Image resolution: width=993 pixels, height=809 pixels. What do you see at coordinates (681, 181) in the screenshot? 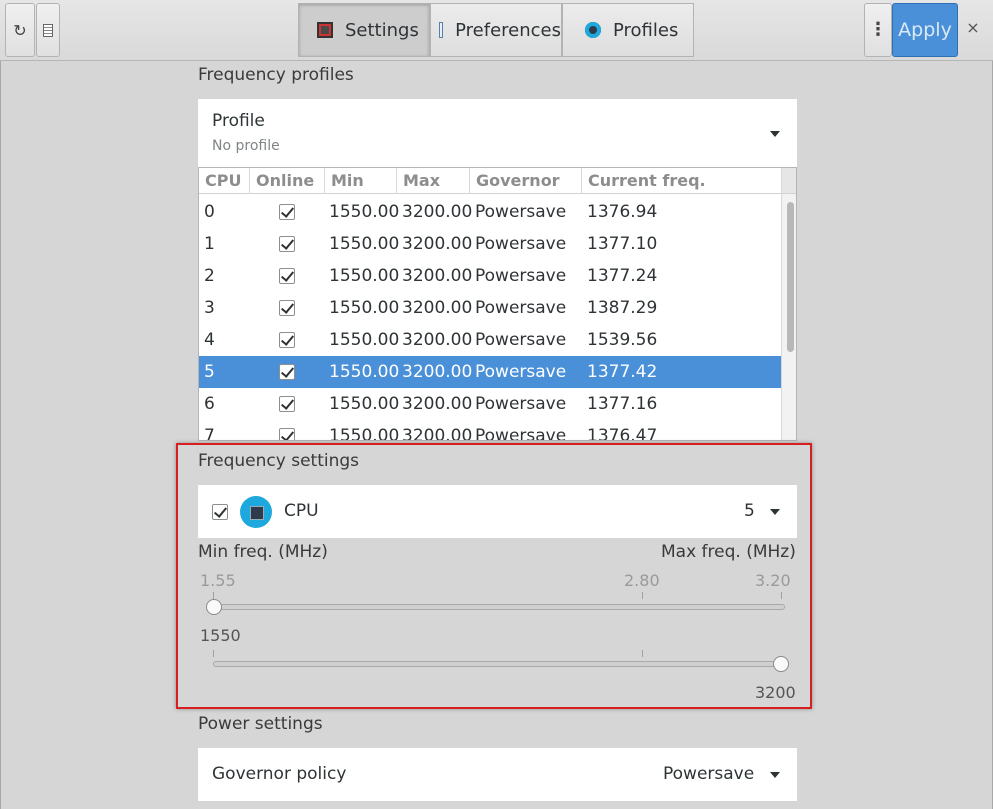
I see `column-header-current-freq: Current freq.` at bounding box center [681, 181].